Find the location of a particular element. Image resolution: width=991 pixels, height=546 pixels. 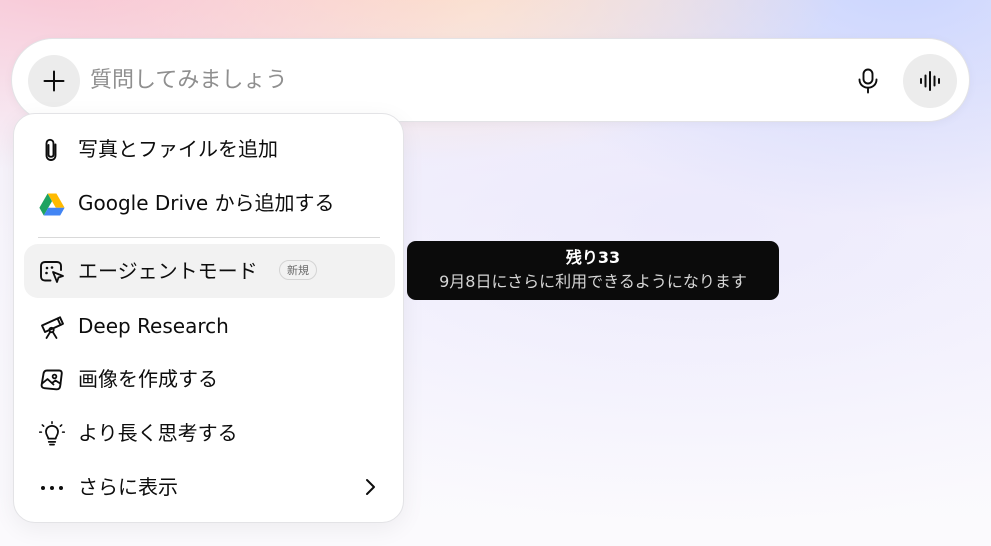

usage-tooltip: 残り33 9月8日にさらに利用できるようになります is located at coordinates (593, 270).